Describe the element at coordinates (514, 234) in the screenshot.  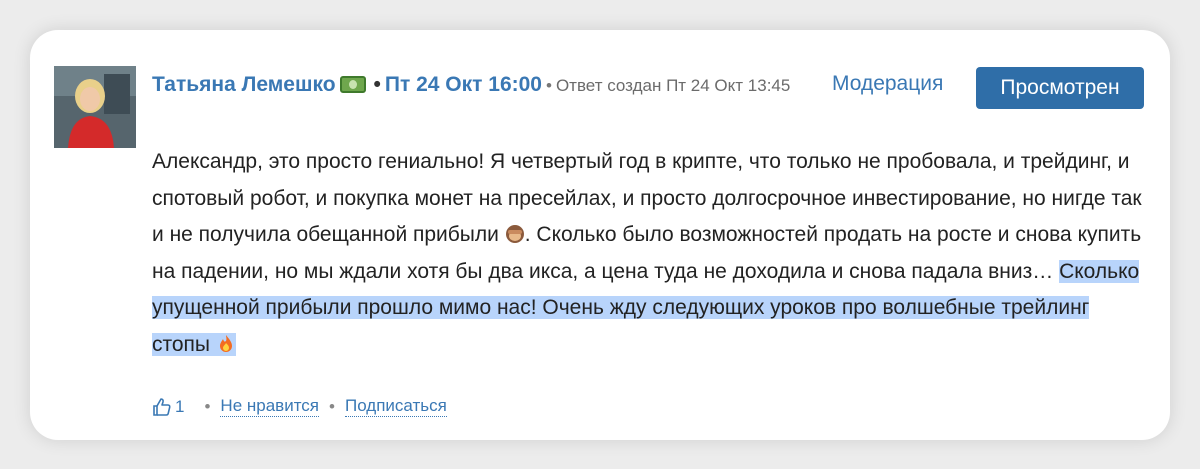
I see `see-no-evil-monkey-icon` at that location.